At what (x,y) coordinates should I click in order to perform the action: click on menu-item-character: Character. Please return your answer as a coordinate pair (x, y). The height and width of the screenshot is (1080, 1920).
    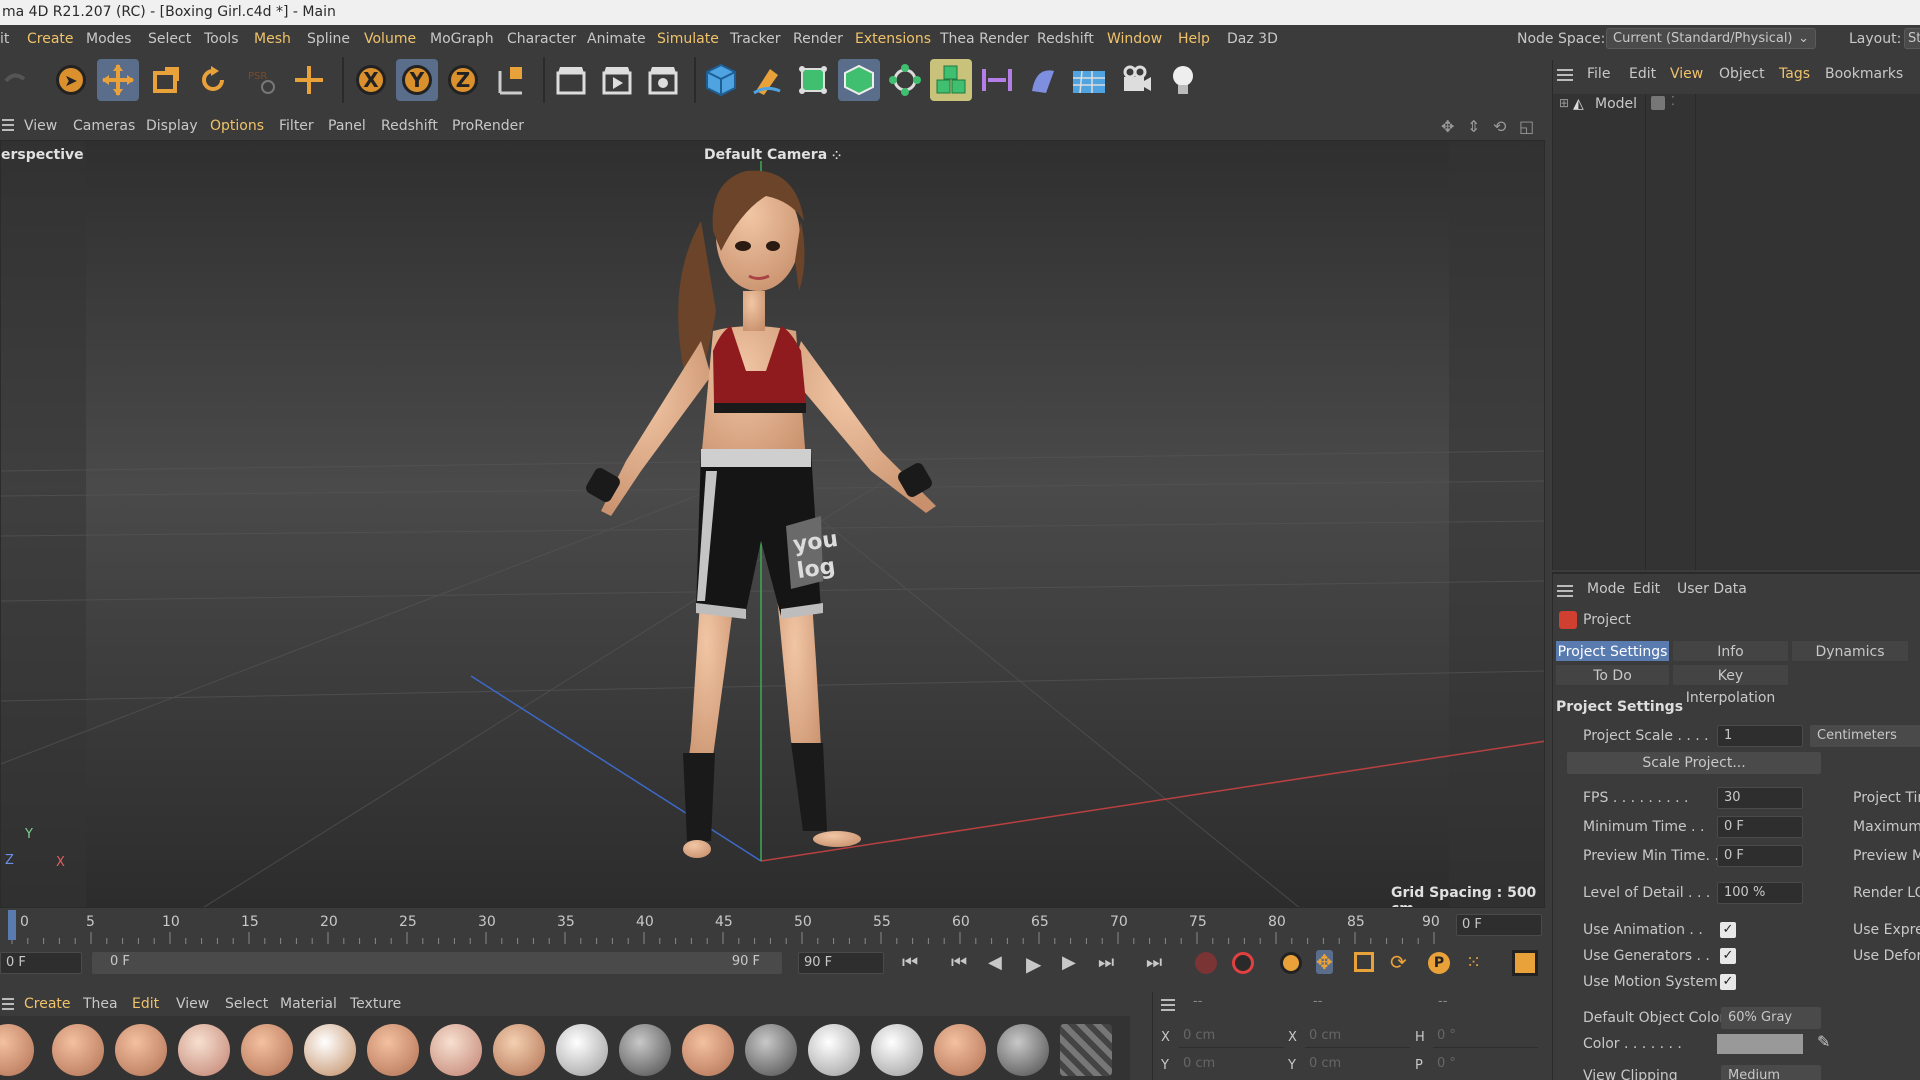
    Looking at the image, I should click on (541, 39).